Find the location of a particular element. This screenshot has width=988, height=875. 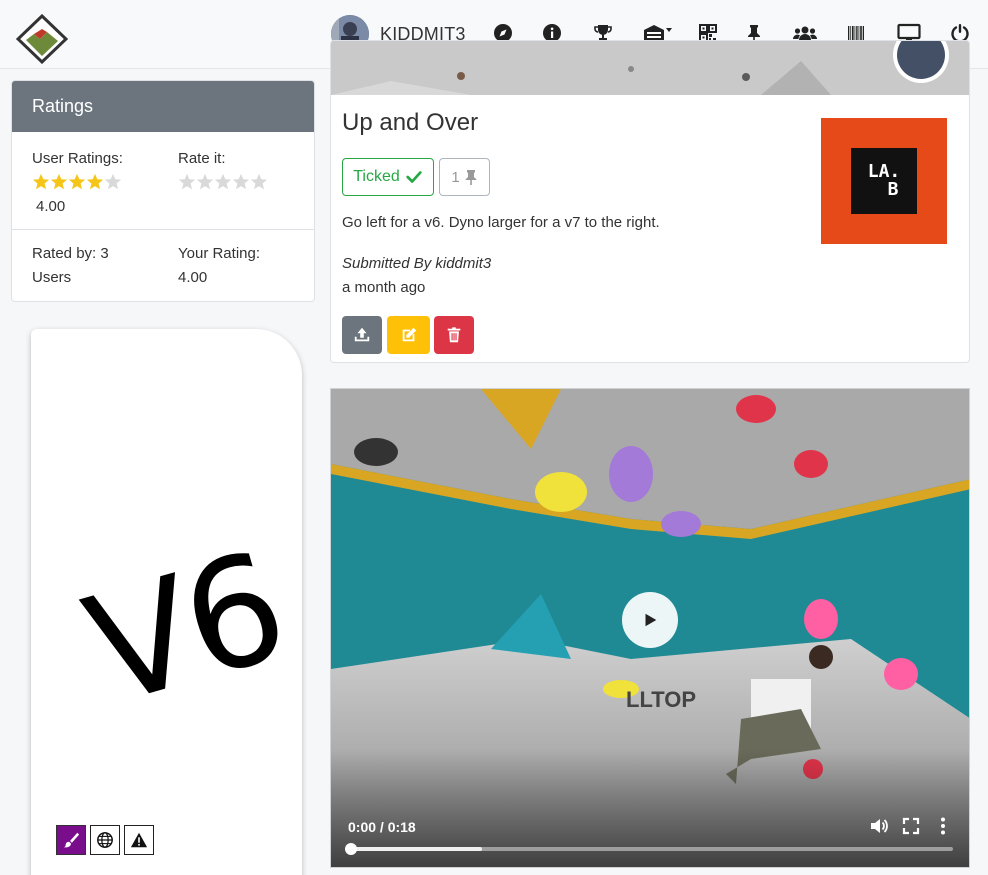

rated-by-suffix: Users is located at coordinates (52, 277).